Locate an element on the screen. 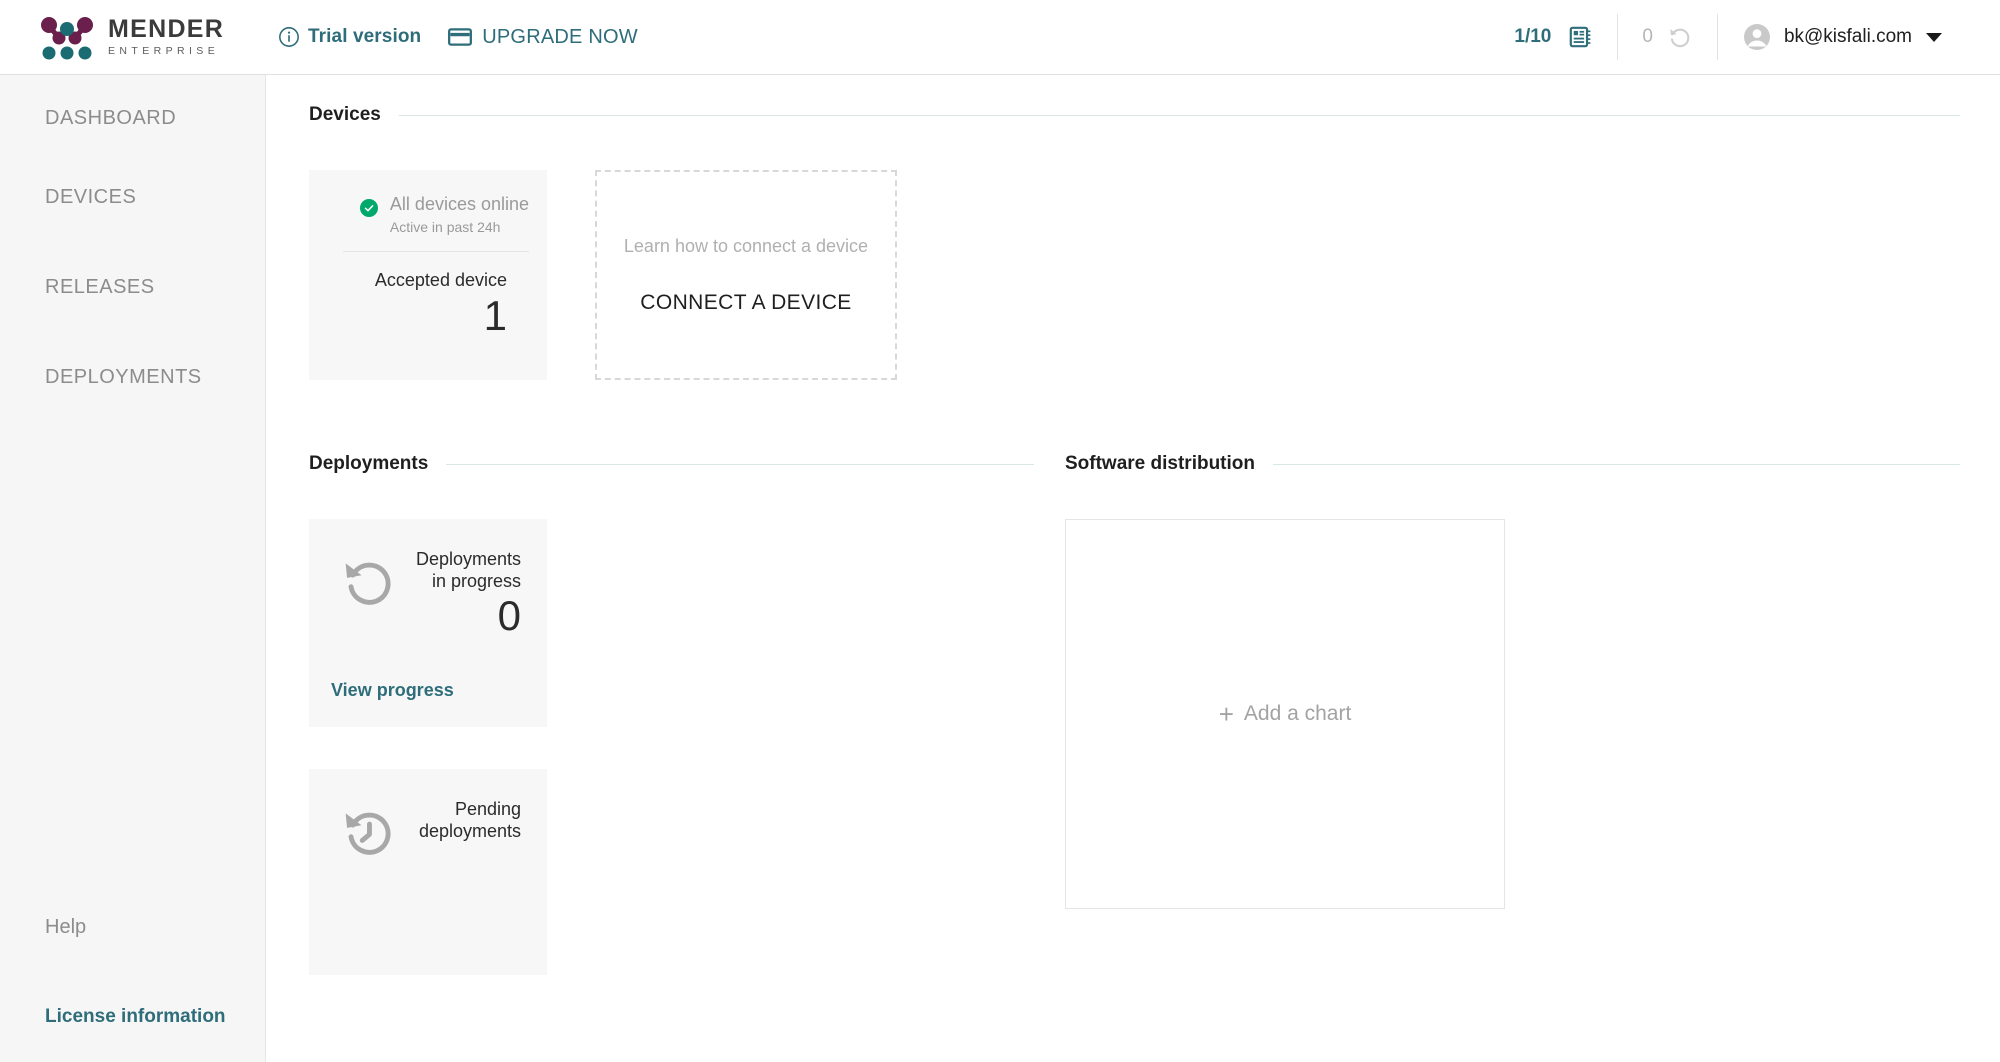 This screenshot has width=2000, height=1062. account-email: bk@kisfali.com is located at coordinates (1847, 36).